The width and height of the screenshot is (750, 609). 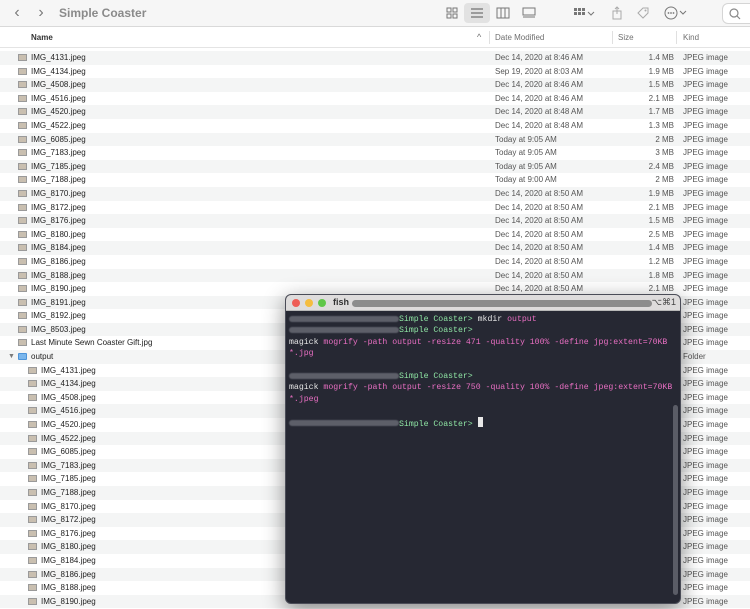 I want to click on disclosure-triangle-icon: ▼, so click(x=11, y=357).